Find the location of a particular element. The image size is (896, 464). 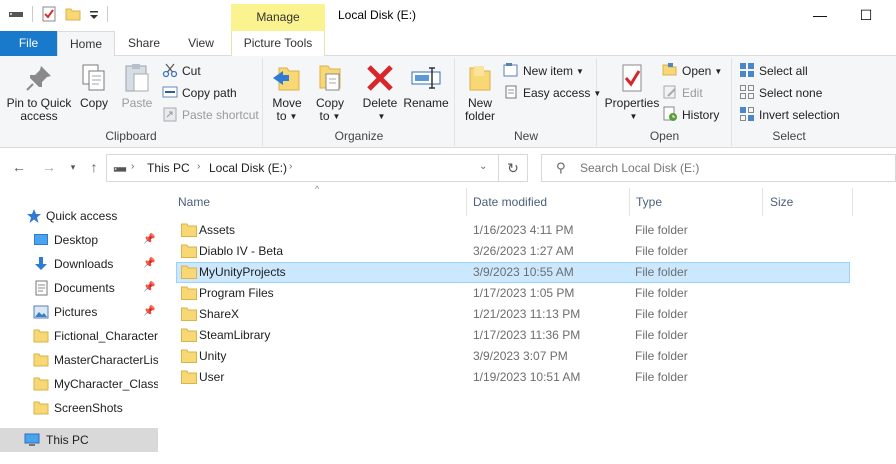

delete-button: Delete ▼ is located at coordinates (380, 92).